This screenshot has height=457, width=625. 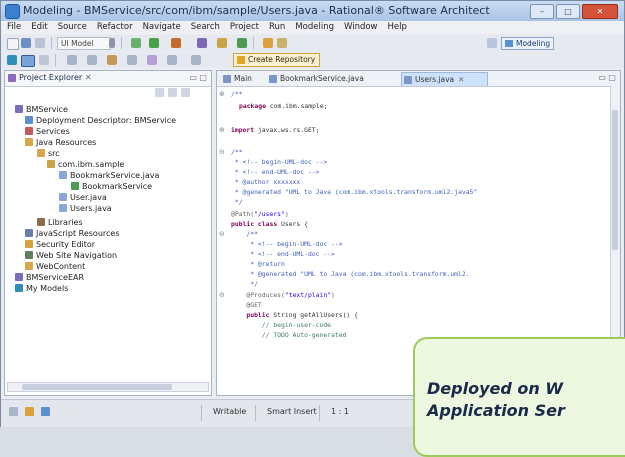 I want to click on menu-window: Window, so click(x=361, y=27).